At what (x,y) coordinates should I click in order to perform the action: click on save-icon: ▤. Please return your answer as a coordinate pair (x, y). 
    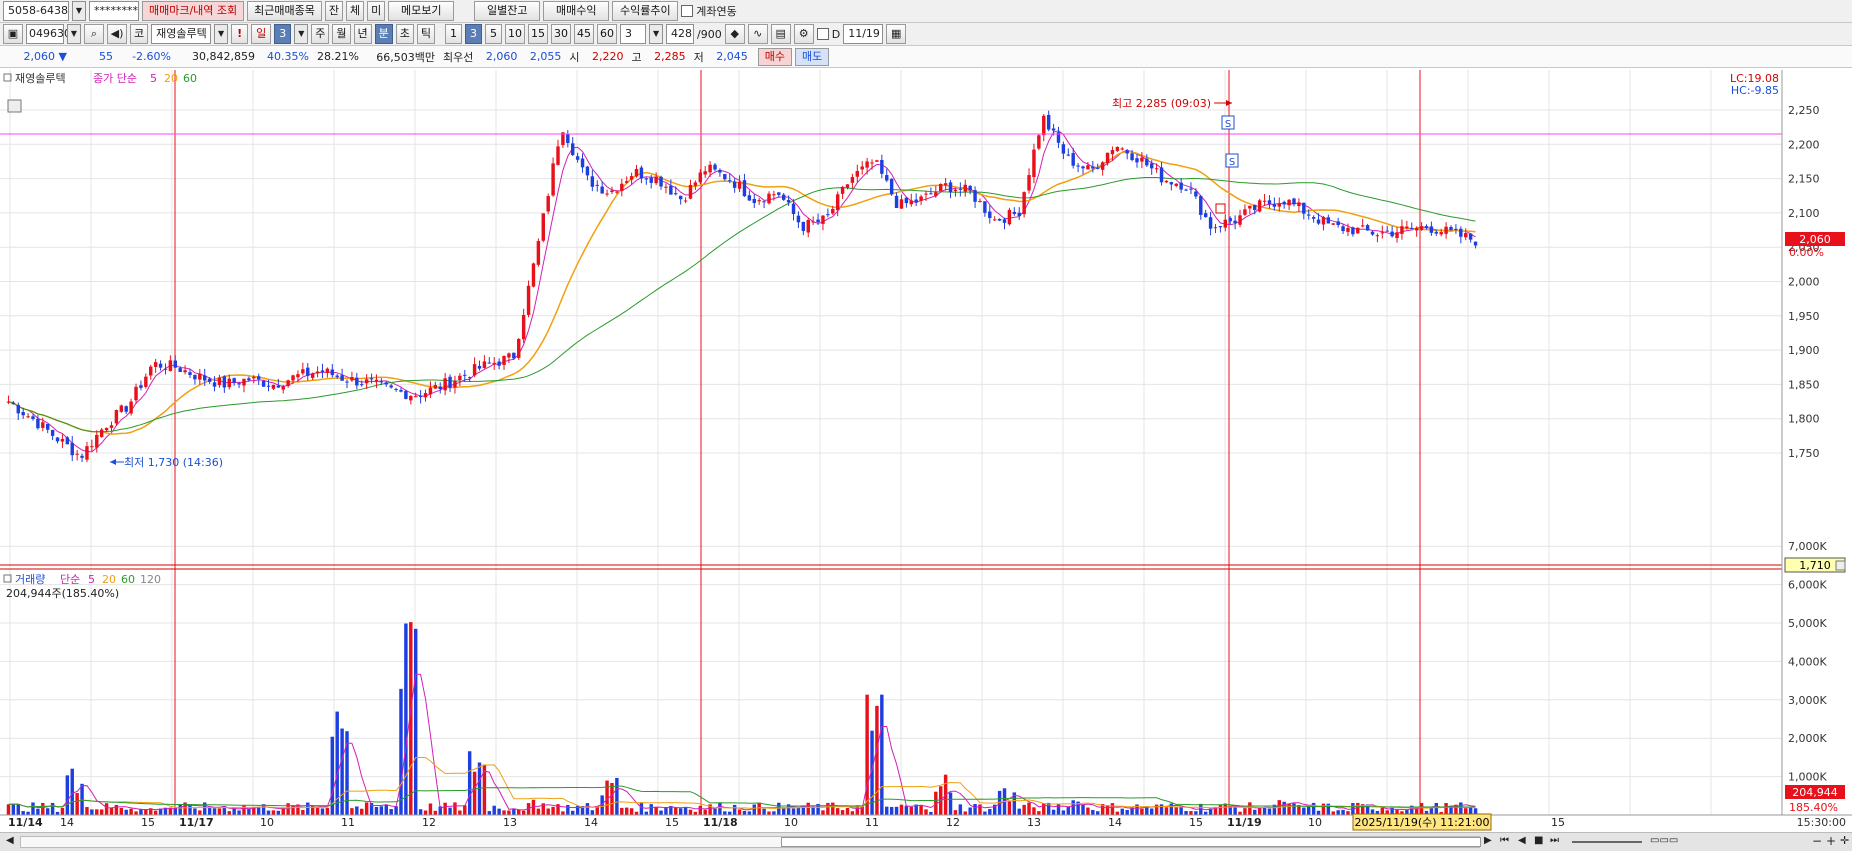
    Looking at the image, I should click on (780, 34).